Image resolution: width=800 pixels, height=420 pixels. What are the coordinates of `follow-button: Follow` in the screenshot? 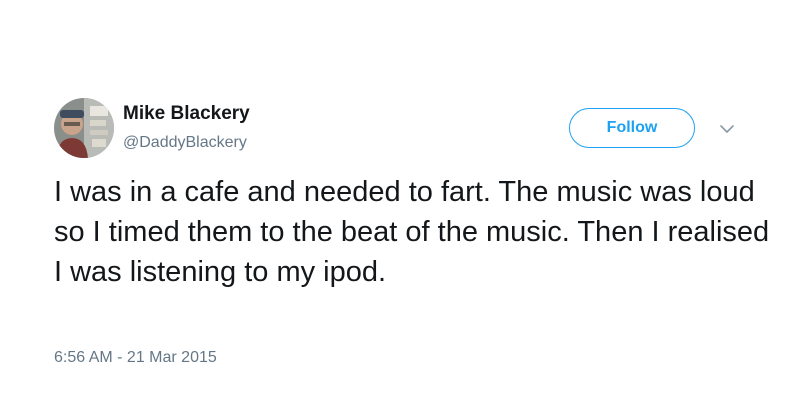 It's located at (632, 128).